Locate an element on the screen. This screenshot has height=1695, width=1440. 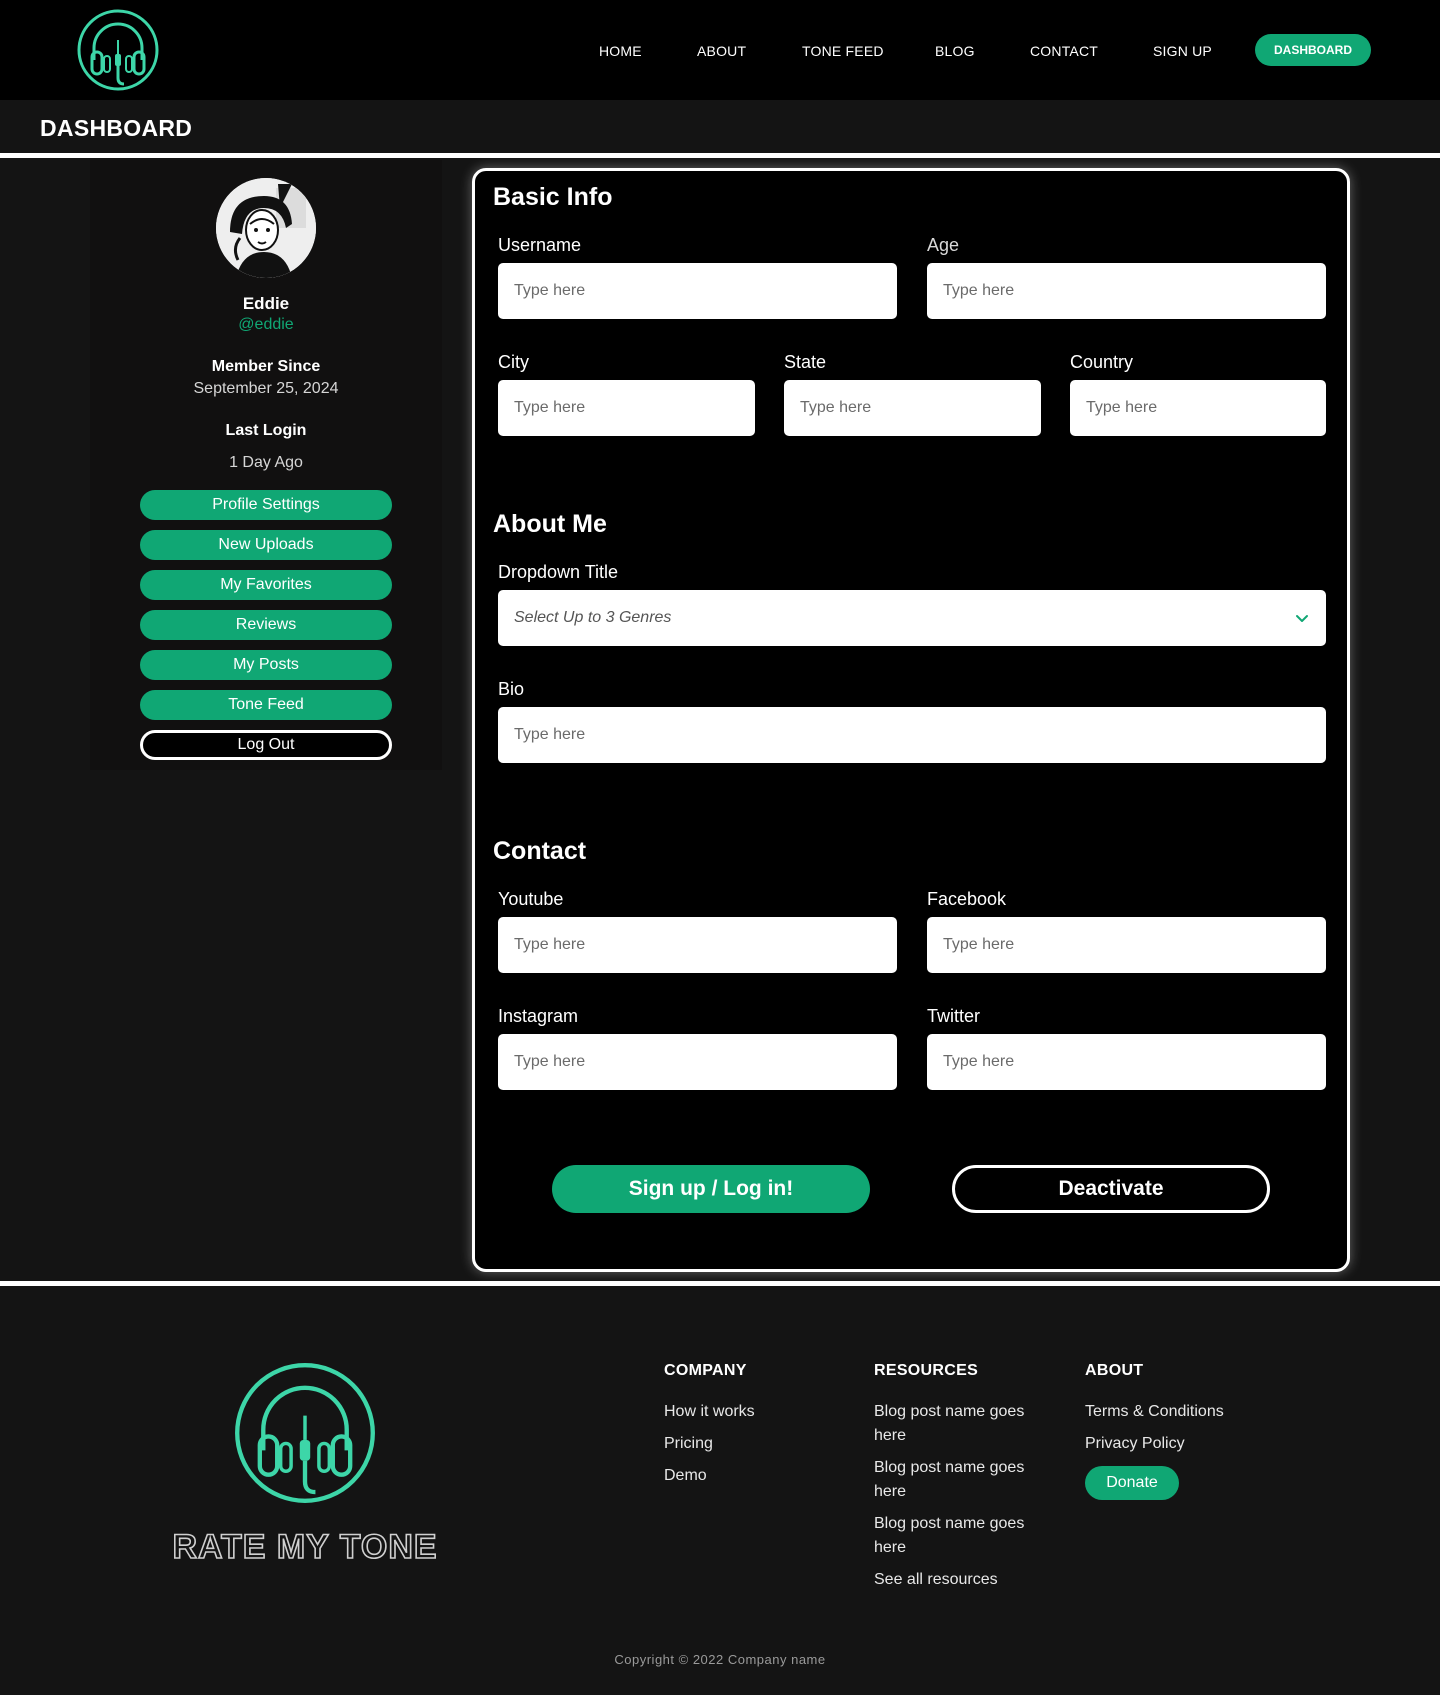
footer-about-heading: ABOUT is located at coordinates (1114, 1370).